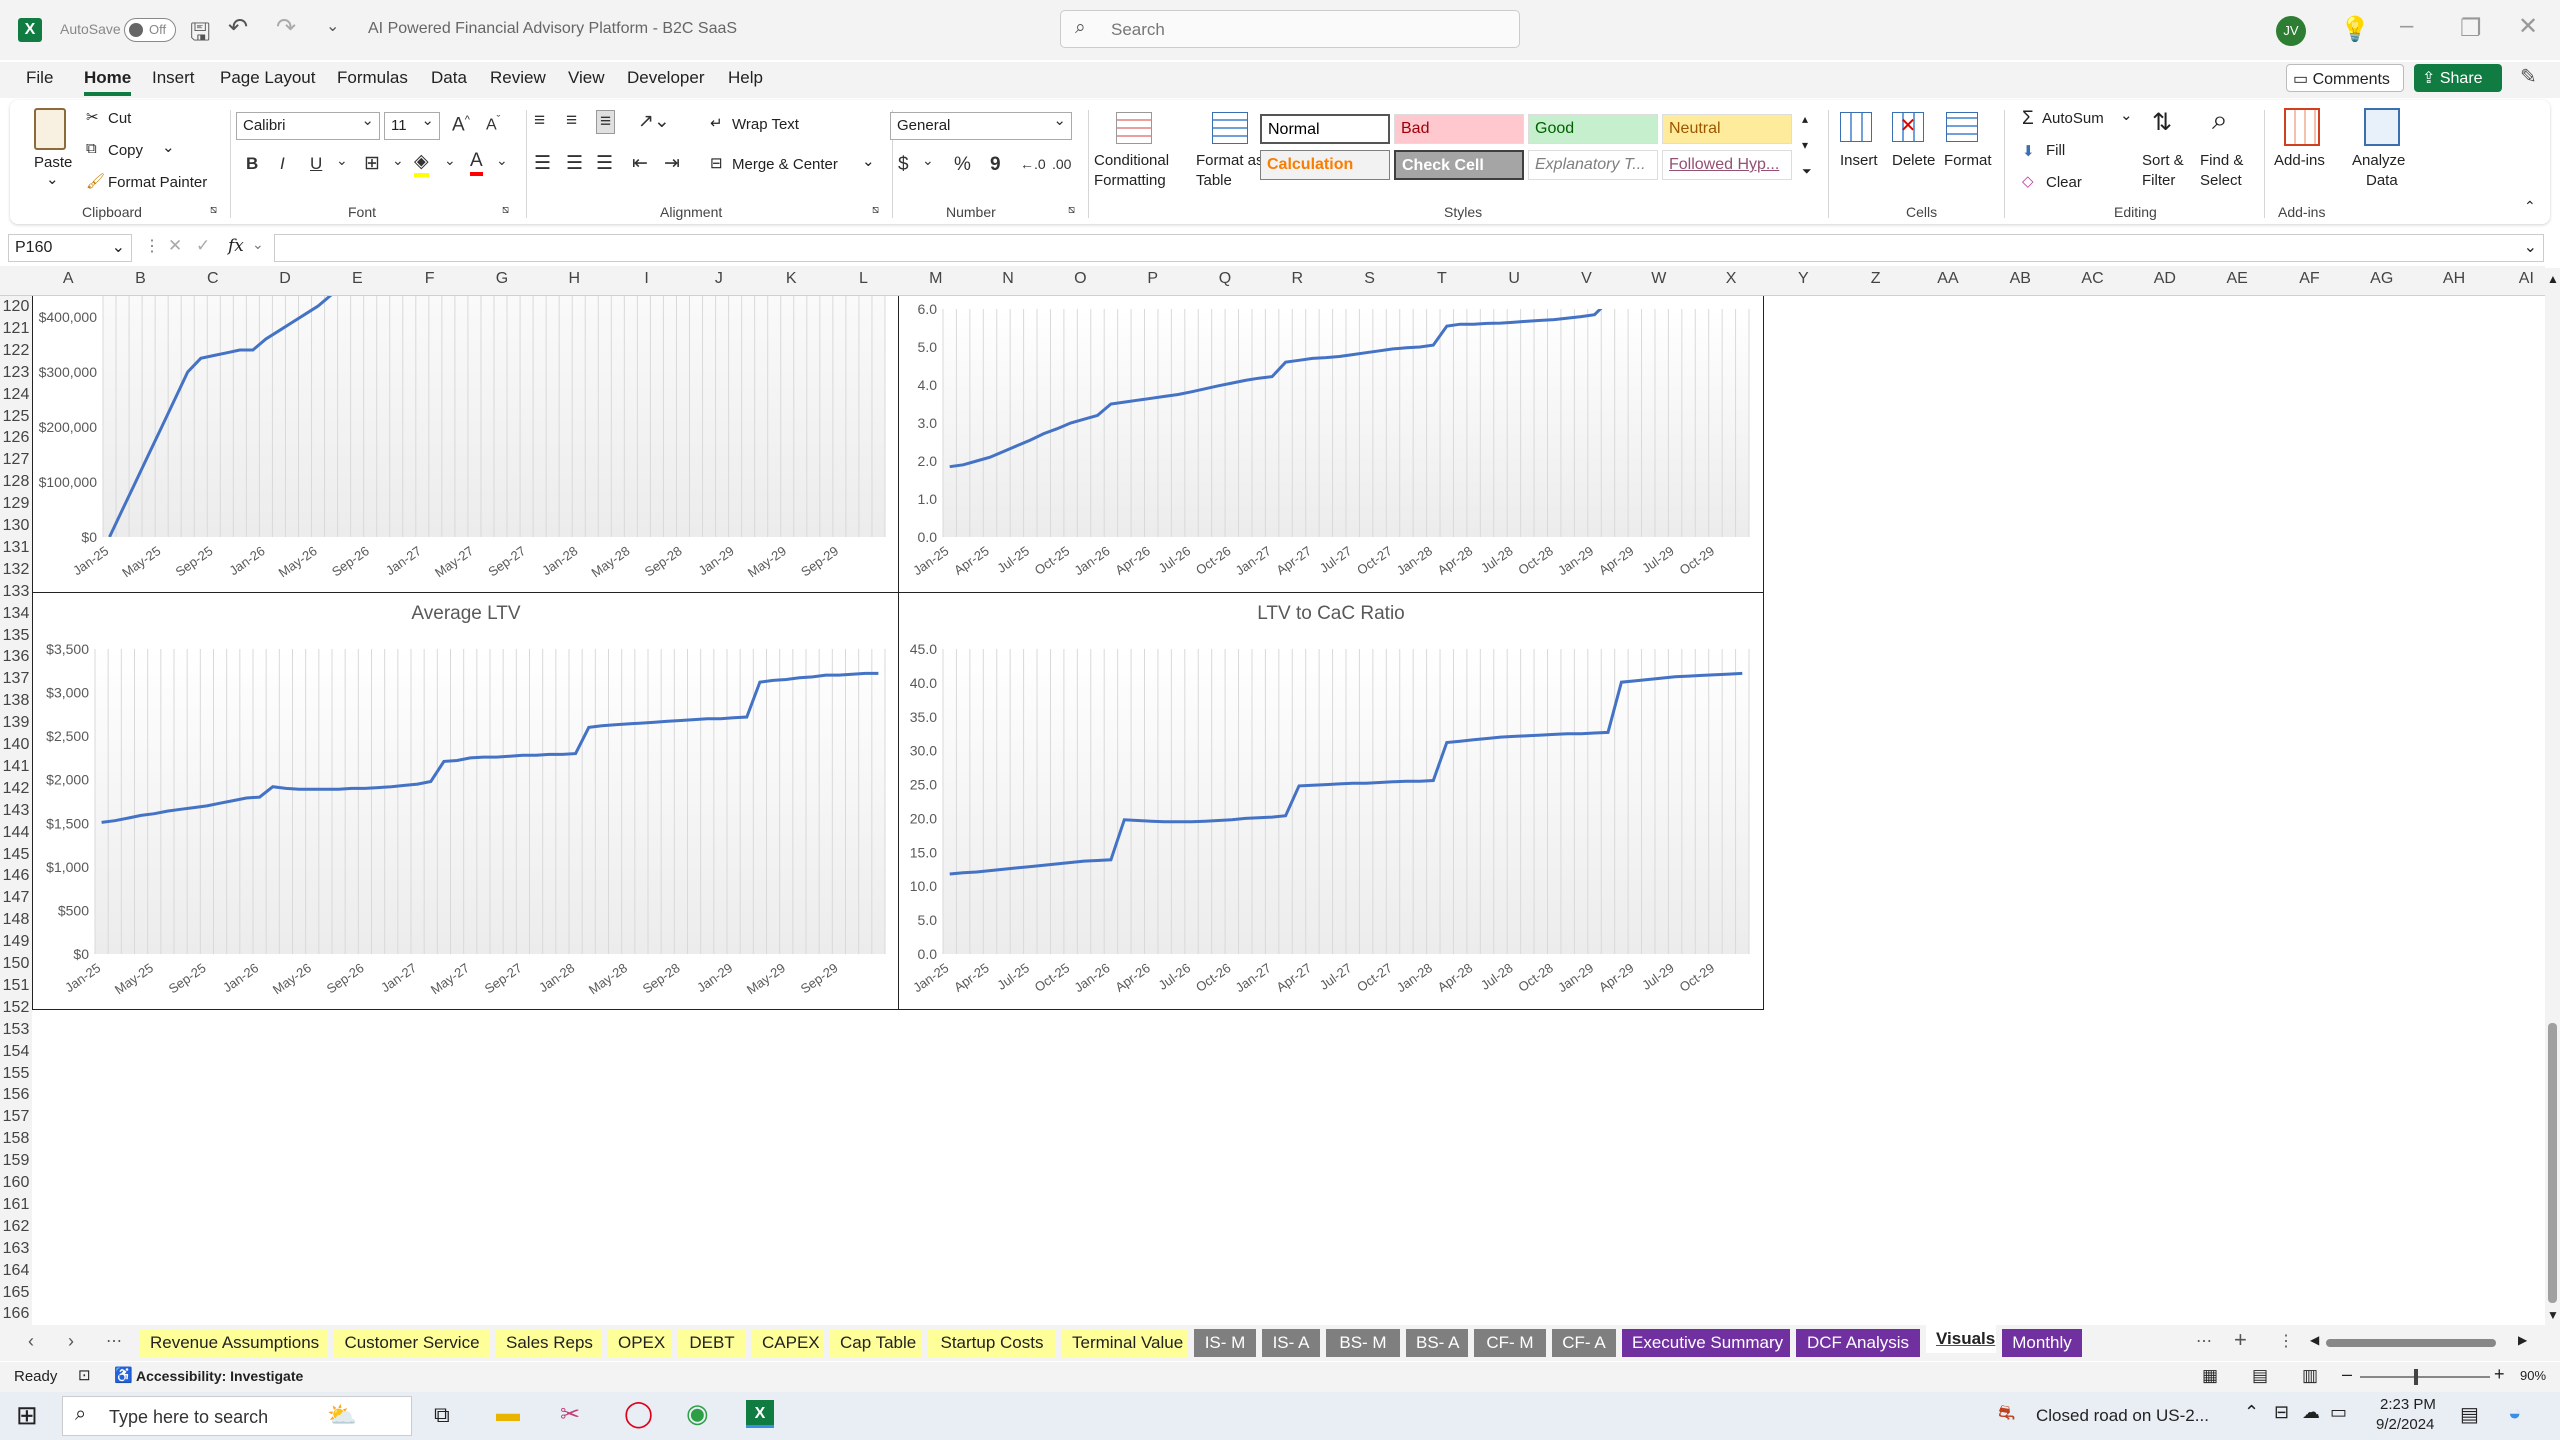 The image size is (2560, 1440). Describe the element at coordinates (16, 547) in the screenshot. I see `row-header: 131` at that location.